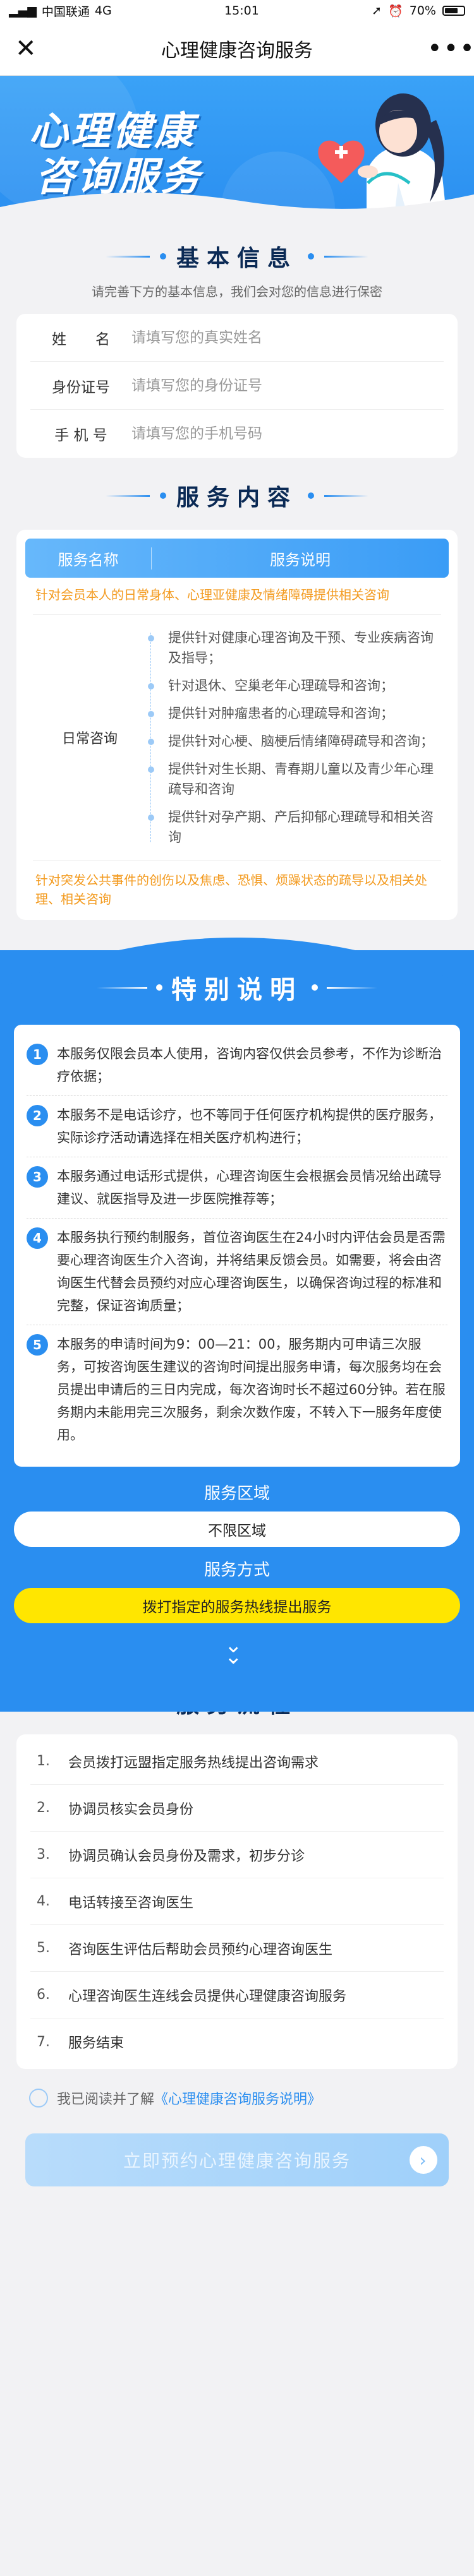 This screenshot has width=474, height=2576. I want to click on step-text: 服务结束, so click(96, 2043).